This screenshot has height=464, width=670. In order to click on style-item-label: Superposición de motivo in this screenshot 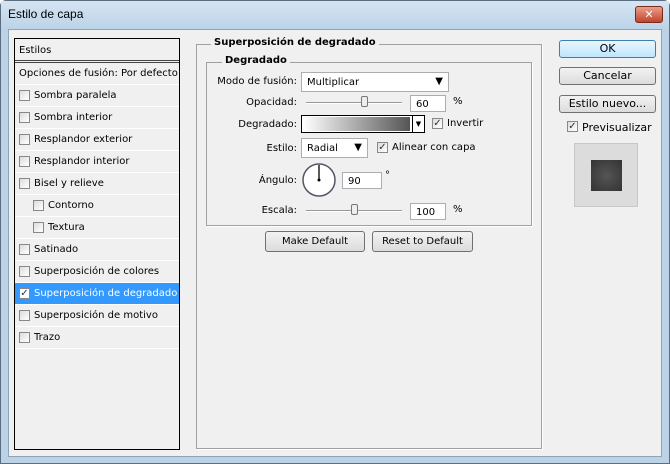, I will do `click(96, 315)`.